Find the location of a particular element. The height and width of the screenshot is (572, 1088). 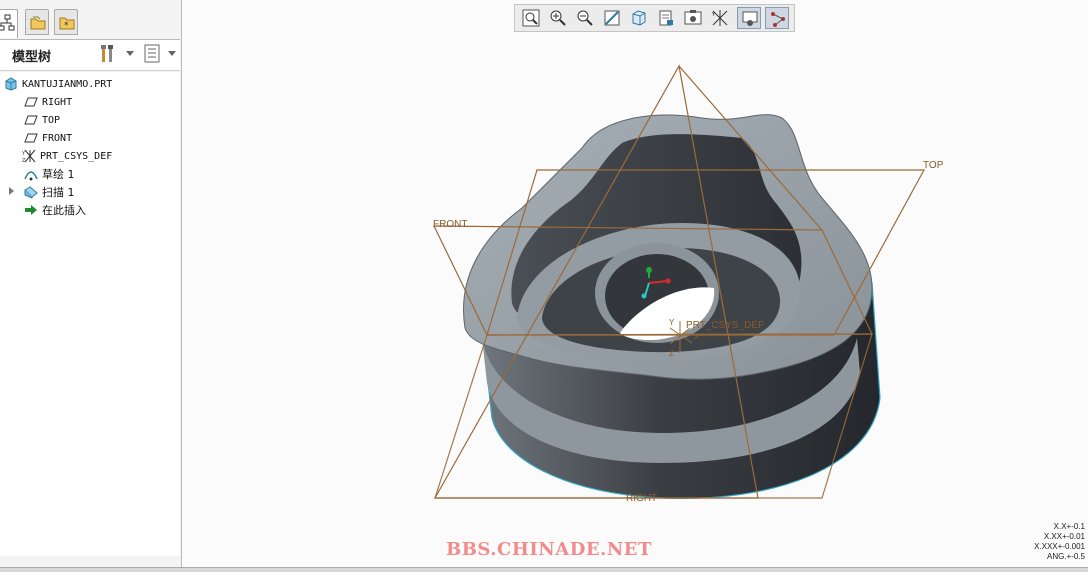

tree-item-label: KANTUJIANMO.PRT is located at coordinates (67, 84).